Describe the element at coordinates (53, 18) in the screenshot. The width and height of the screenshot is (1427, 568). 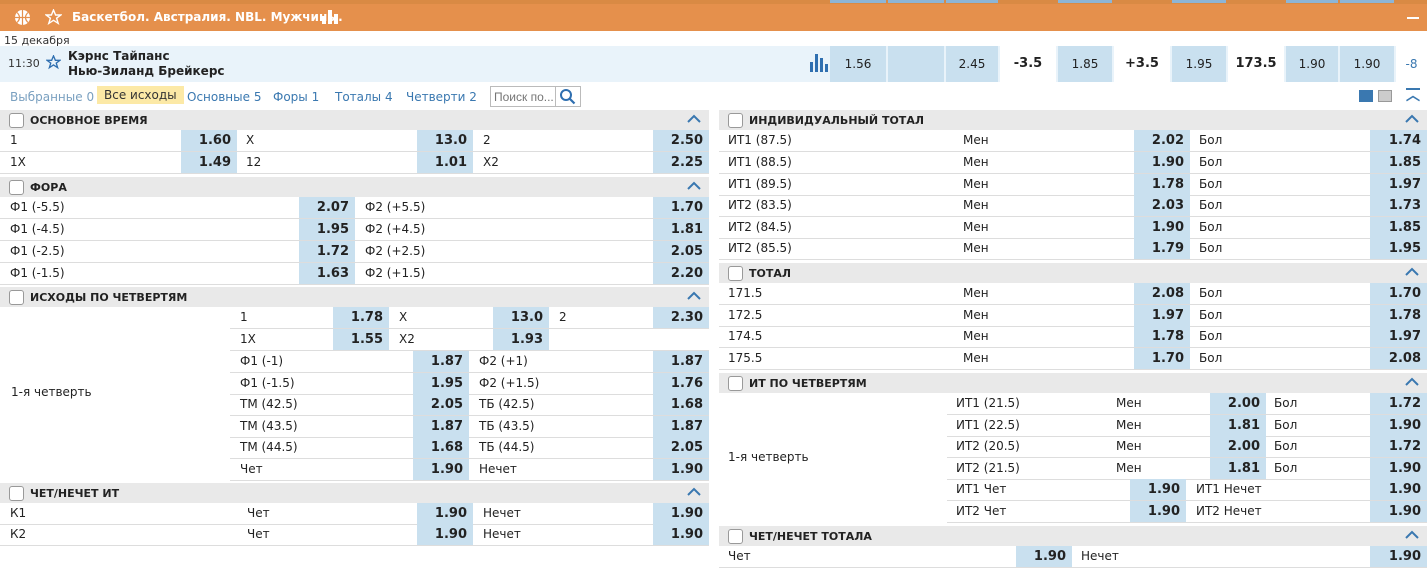
I see `star-icon` at that location.